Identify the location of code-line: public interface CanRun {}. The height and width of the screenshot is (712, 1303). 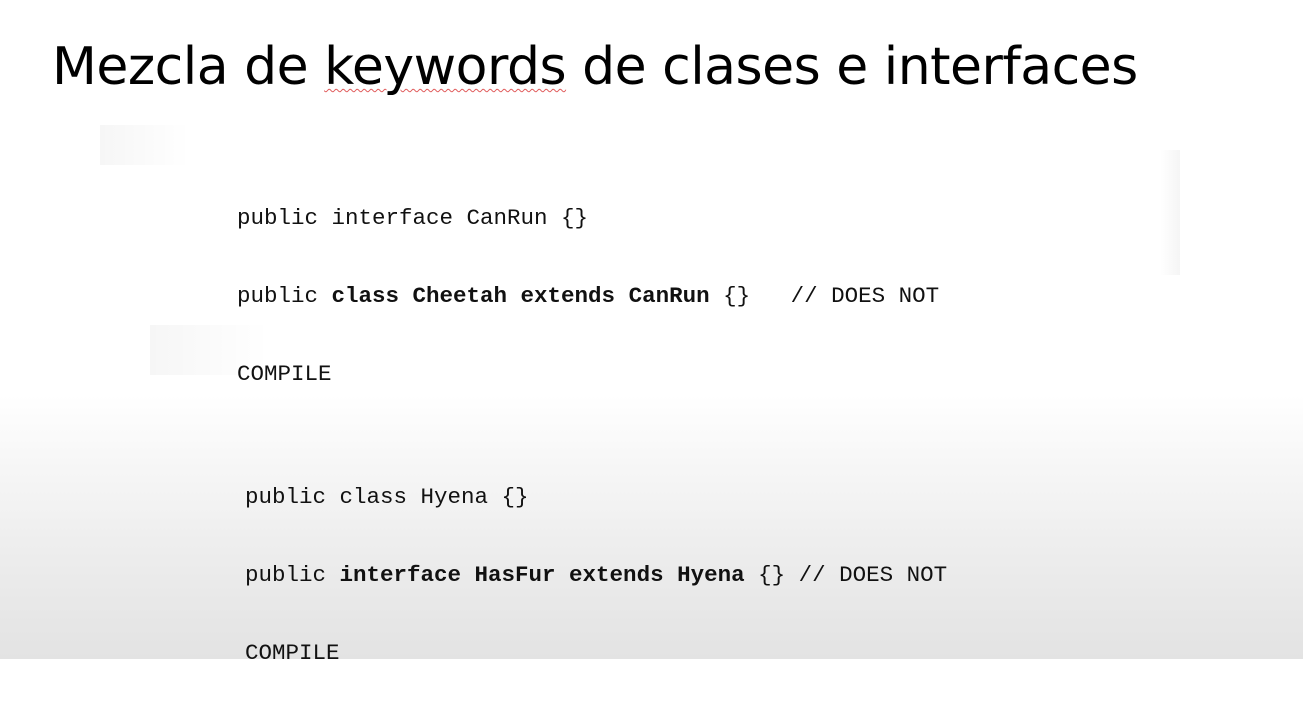
(588, 218).